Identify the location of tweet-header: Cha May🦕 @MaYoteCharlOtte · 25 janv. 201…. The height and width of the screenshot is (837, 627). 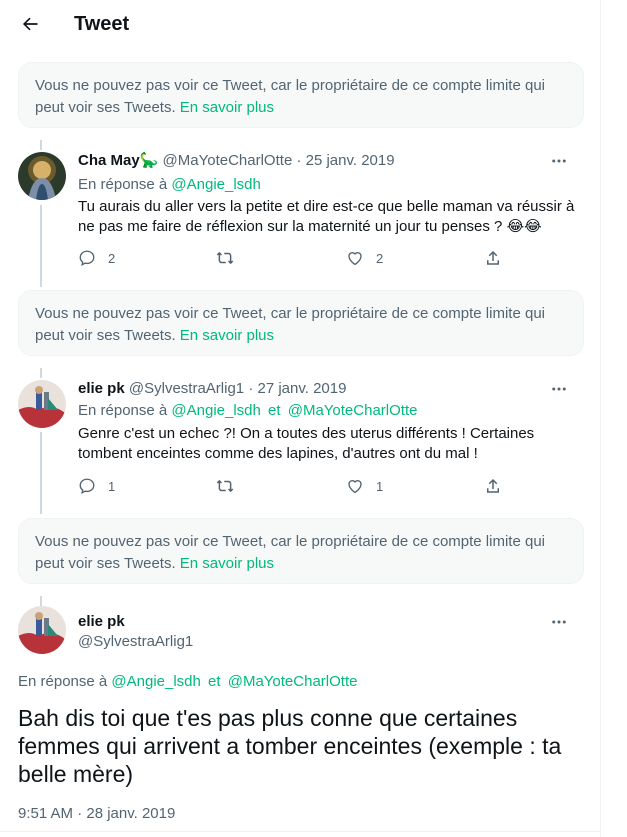
(236, 160).